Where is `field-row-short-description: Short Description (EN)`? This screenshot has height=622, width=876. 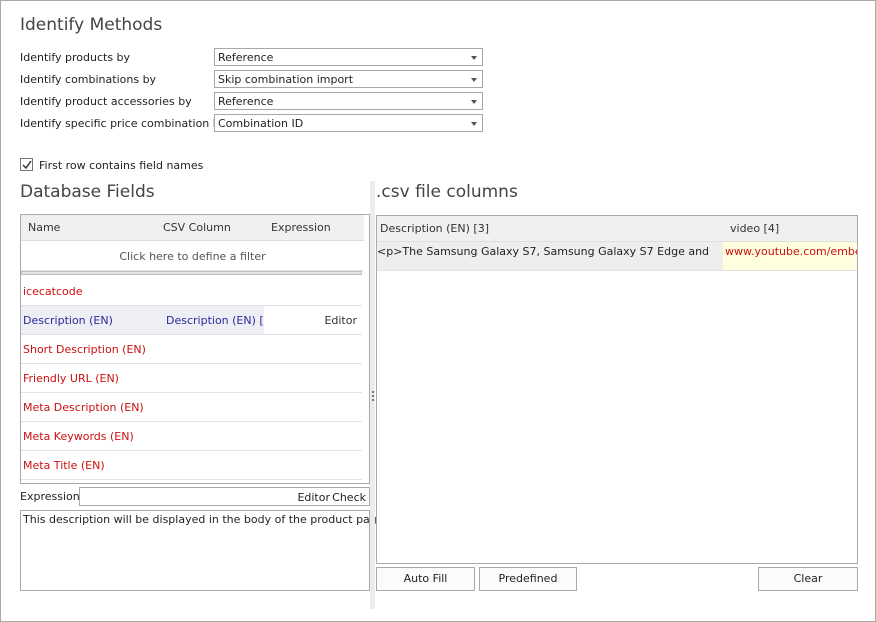
field-row-short-description: Short Description (EN) is located at coordinates (191, 349).